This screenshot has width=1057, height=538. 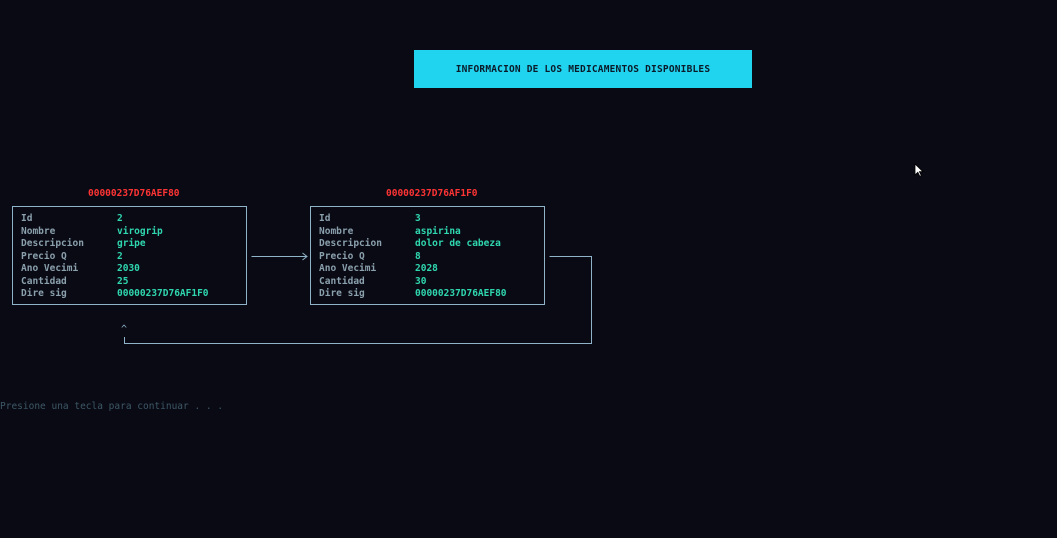 What do you see at coordinates (124, 329) in the screenshot?
I see `return-link-caret: ^` at bounding box center [124, 329].